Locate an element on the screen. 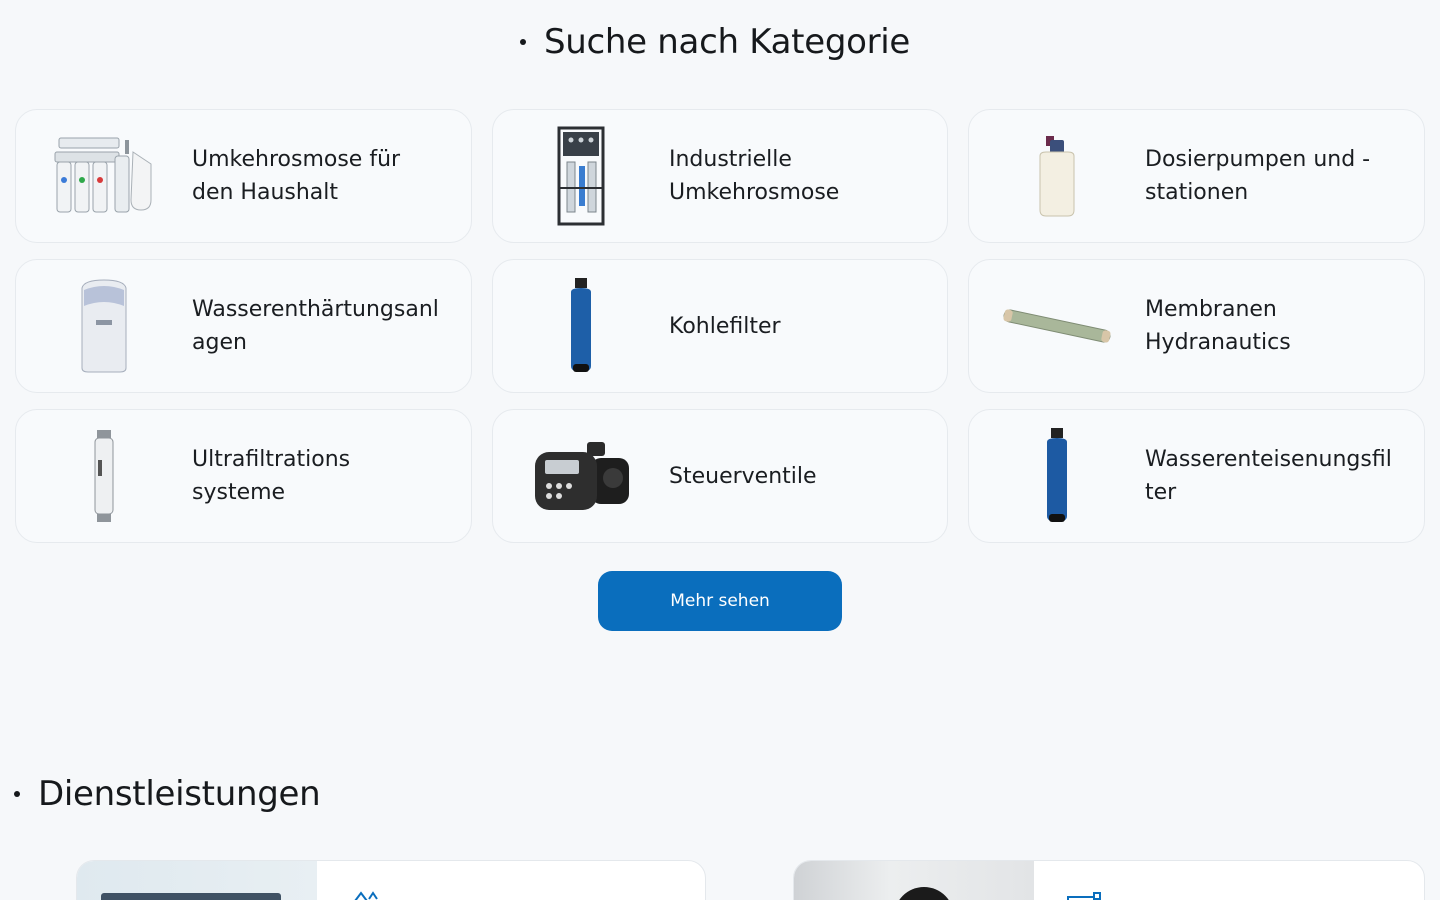 This screenshot has width=1440, height=900. category-card-iron-removal-filter: Wasserenteisenungsfil ter is located at coordinates (1196, 476).